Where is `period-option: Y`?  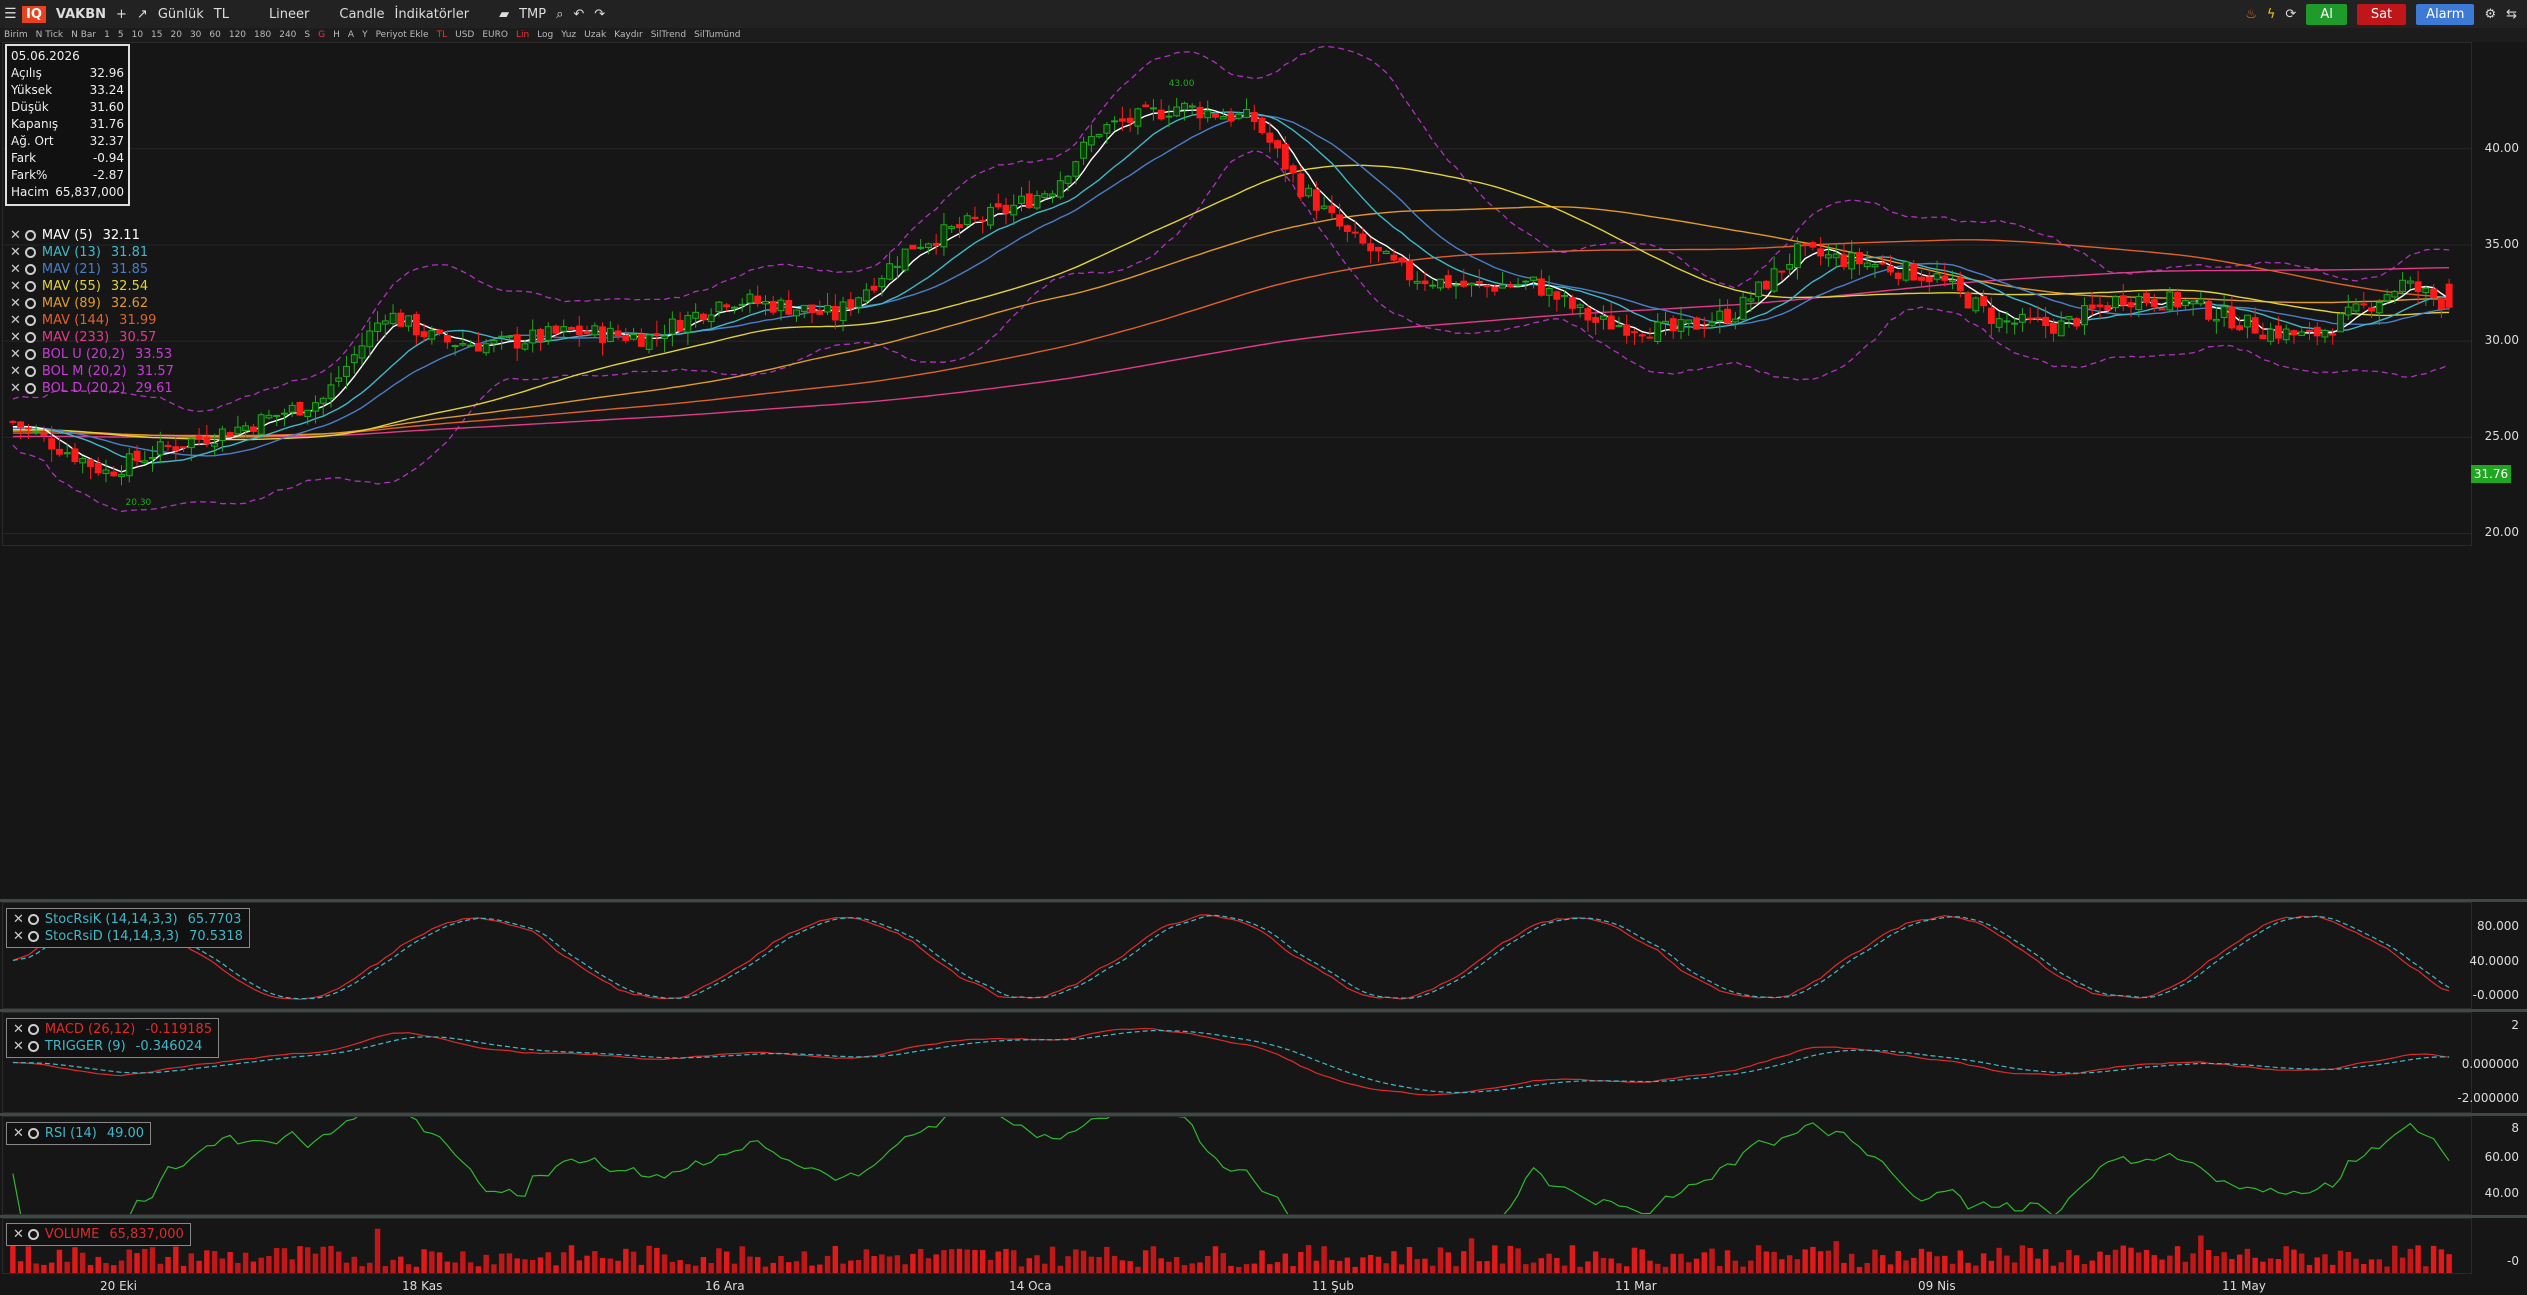
period-option: Y is located at coordinates (365, 35).